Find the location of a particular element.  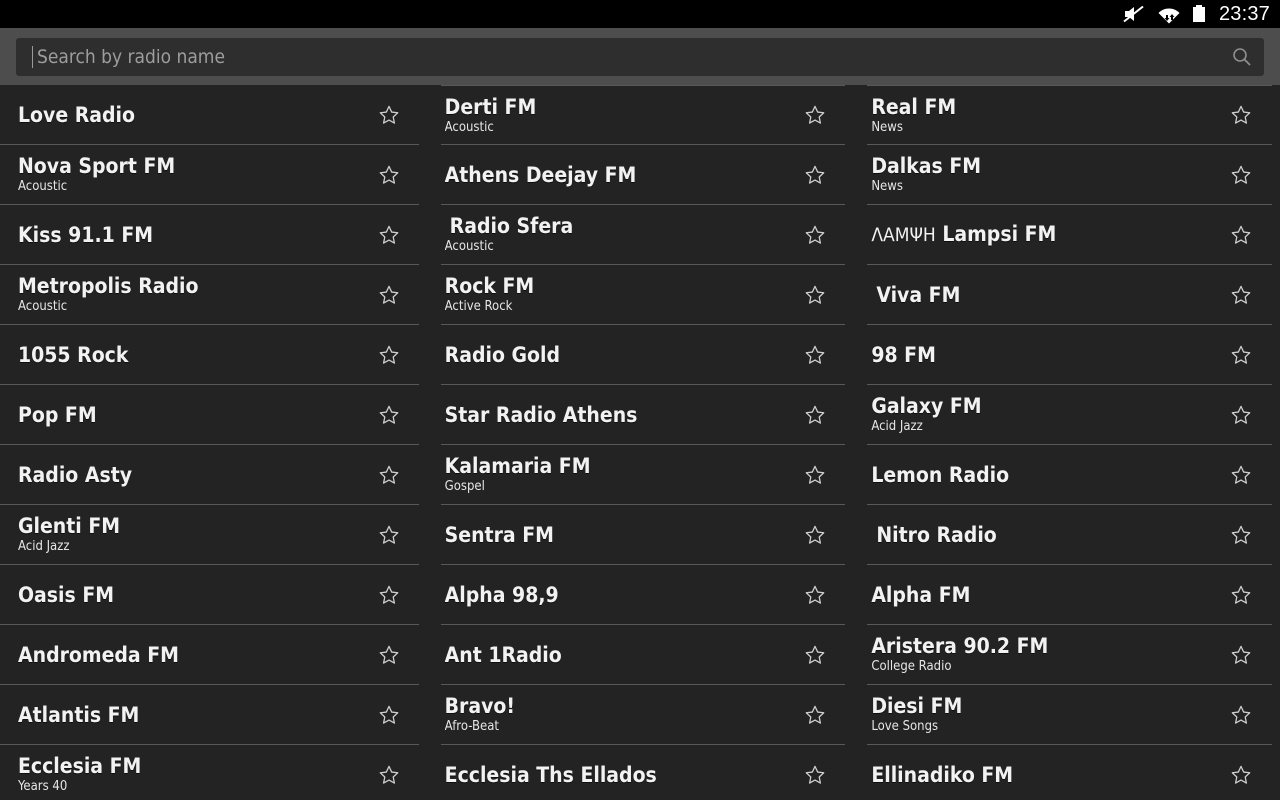

station-row: Sentra FM is located at coordinates (643, 535).